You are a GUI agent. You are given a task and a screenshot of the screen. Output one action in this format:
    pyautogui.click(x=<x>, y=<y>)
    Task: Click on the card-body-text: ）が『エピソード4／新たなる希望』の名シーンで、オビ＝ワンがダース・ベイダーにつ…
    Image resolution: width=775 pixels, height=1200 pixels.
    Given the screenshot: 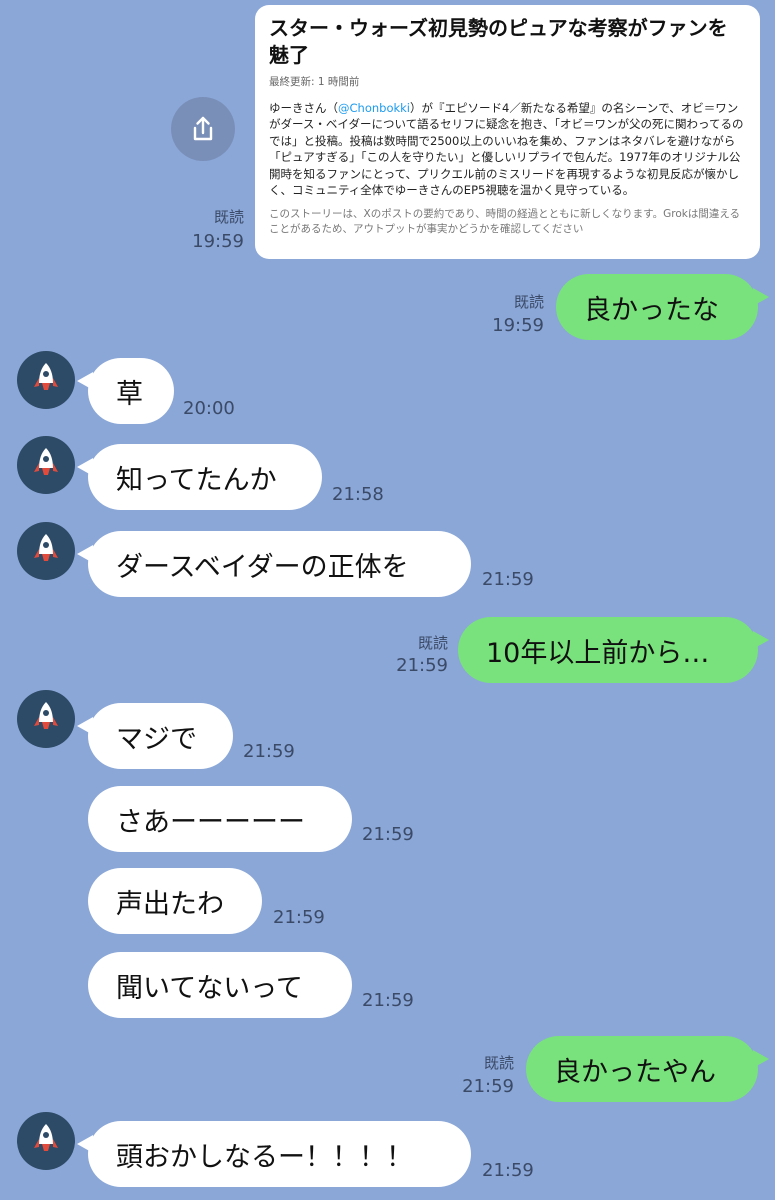 What is the action you would take?
    pyautogui.click(x=506, y=149)
    